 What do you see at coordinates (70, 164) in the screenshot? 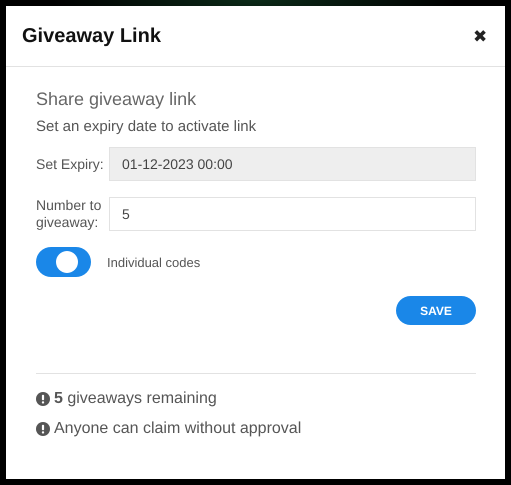
I see `field-label: Set Expiry:` at bounding box center [70, 164].